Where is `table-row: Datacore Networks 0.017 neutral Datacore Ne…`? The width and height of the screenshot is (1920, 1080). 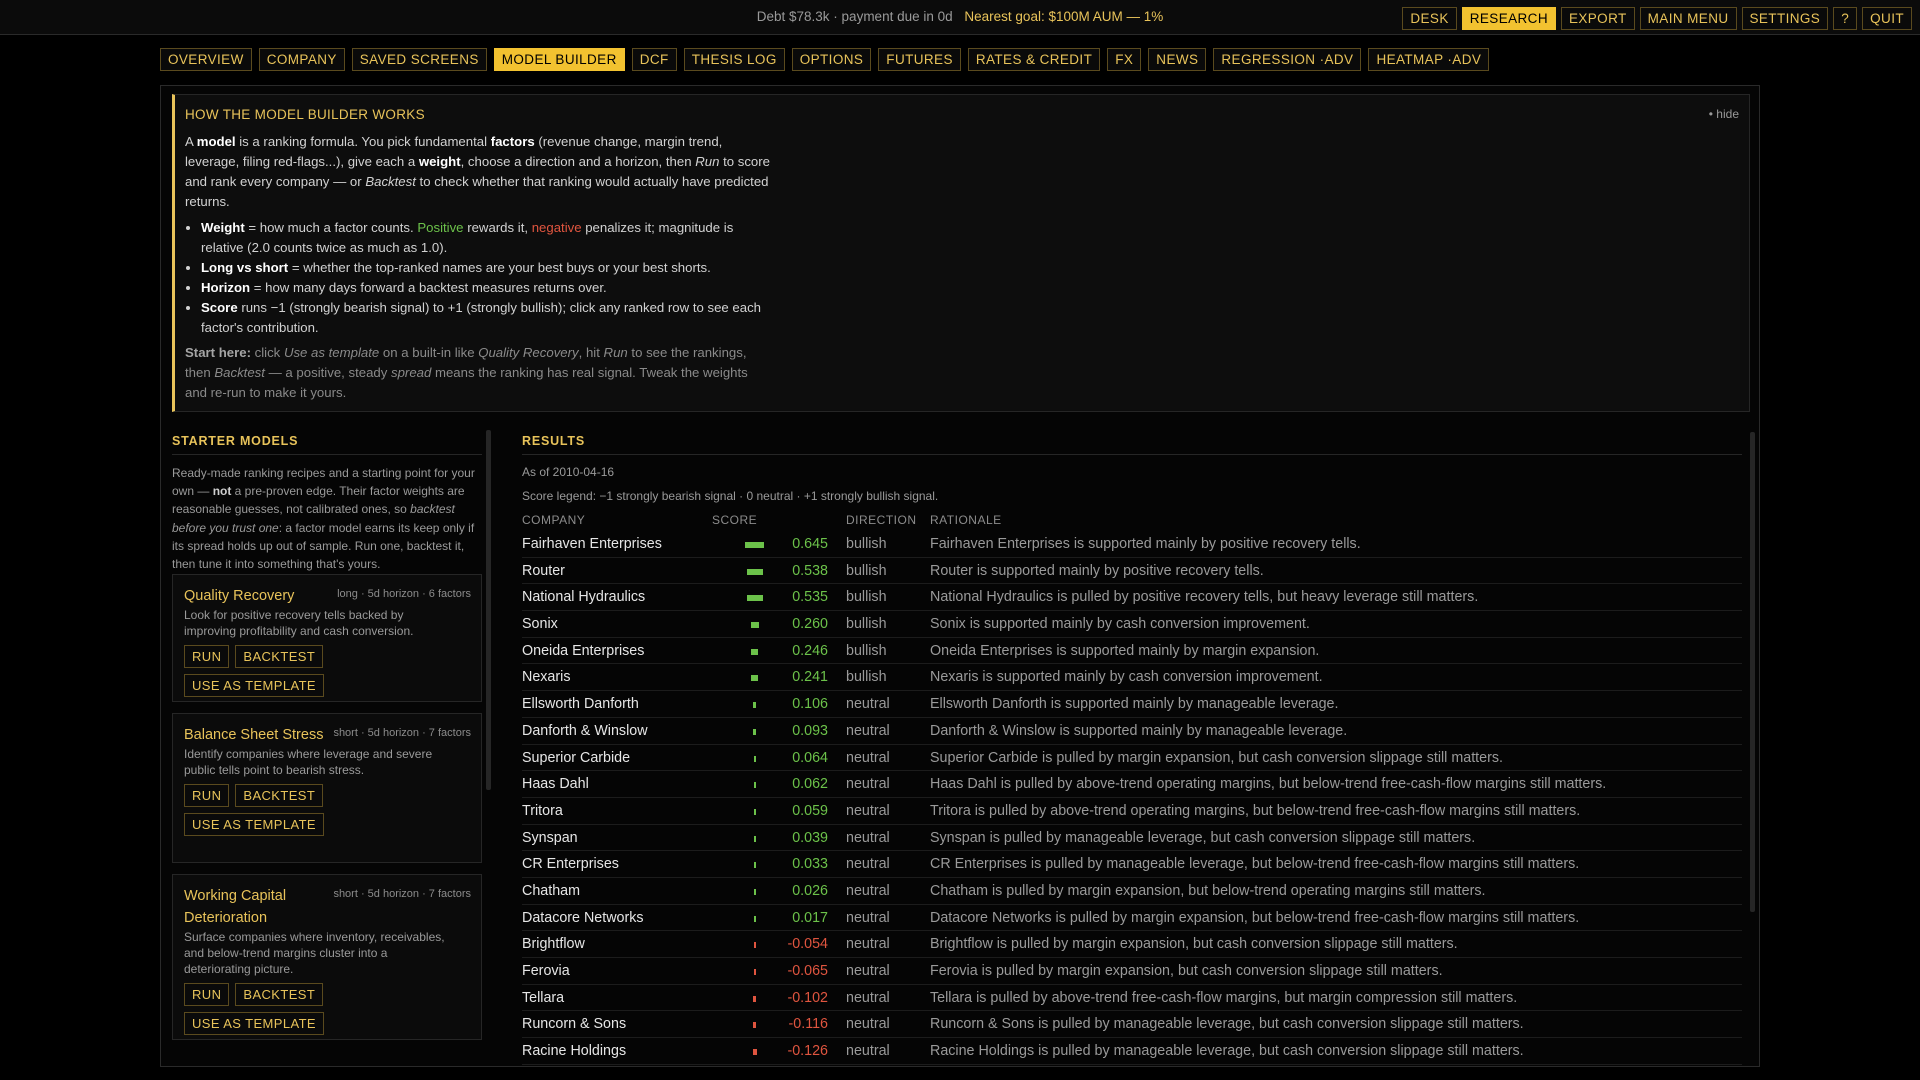 table-row: Datacore Networks 0.017 neutral Datacore Ne… is located at coordinates (1132, 918).